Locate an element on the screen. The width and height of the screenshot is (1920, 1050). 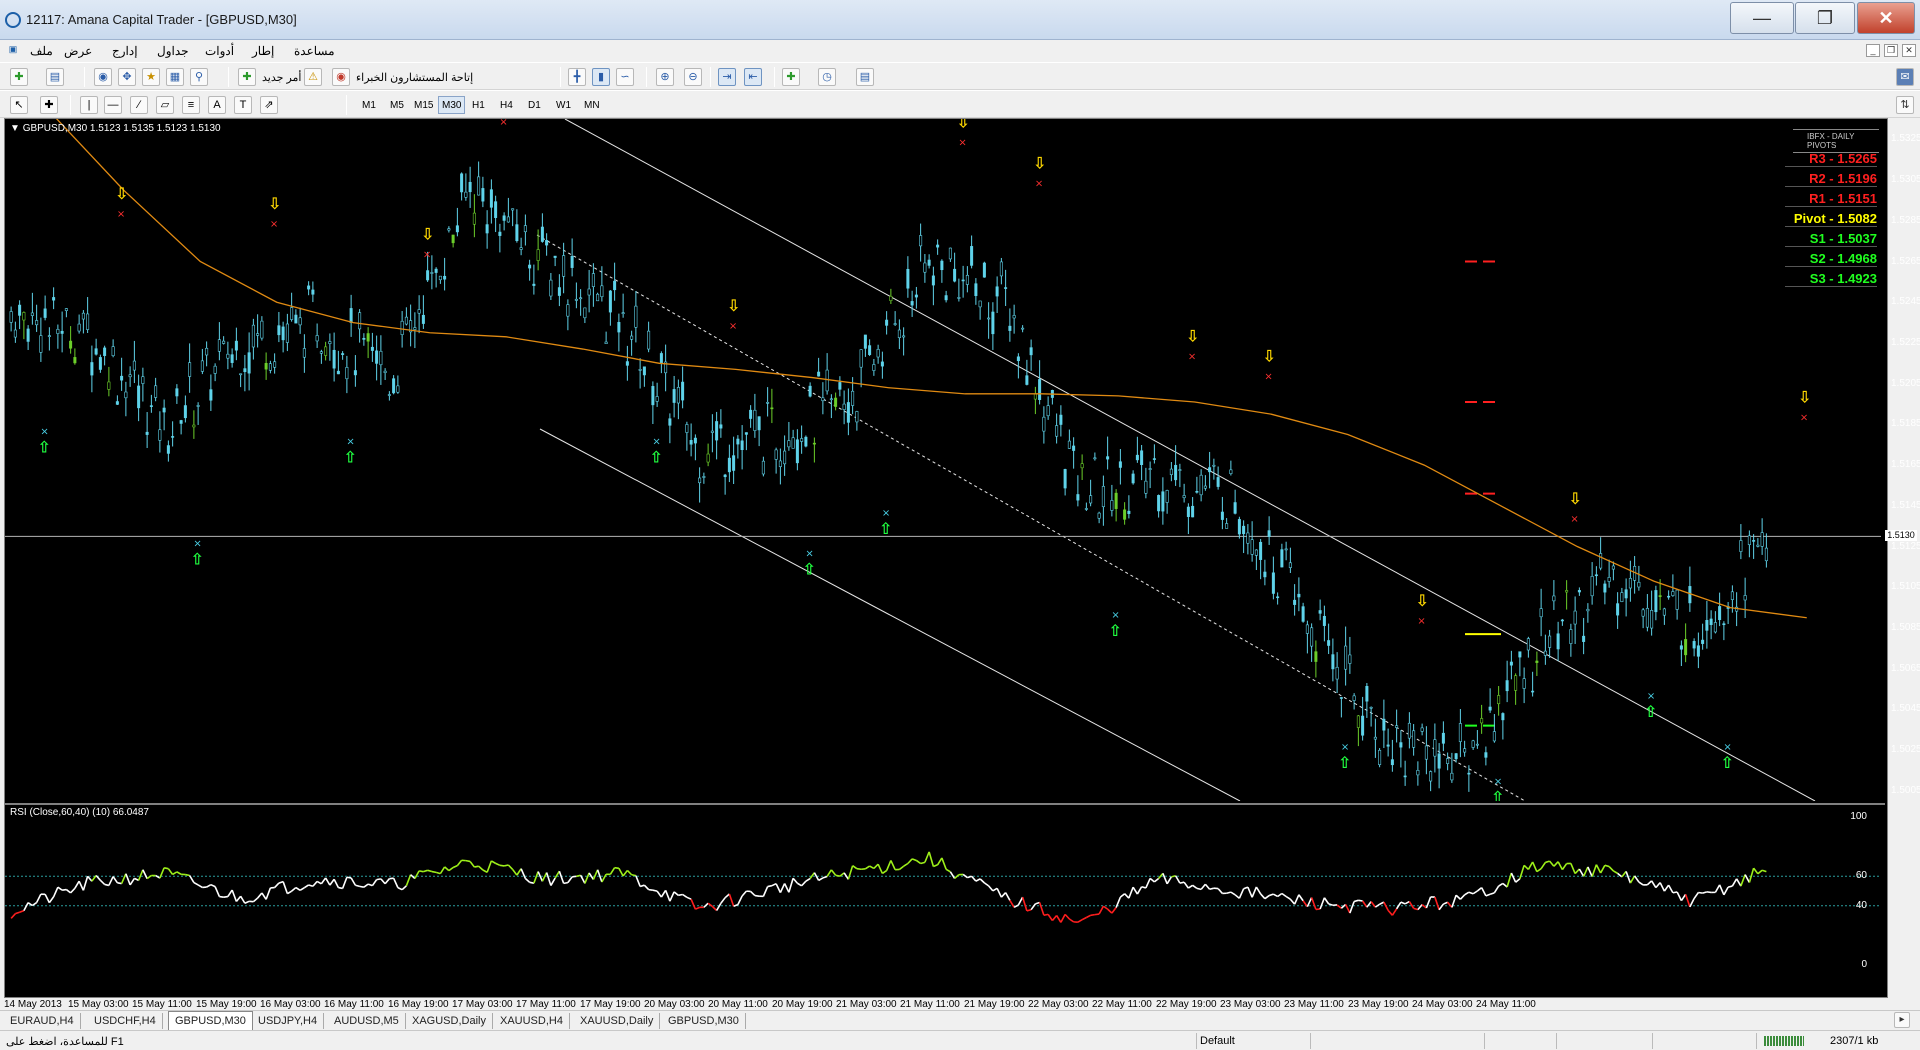
tab-xagusd-daily: XAGUSD,Daily is located at coordinates (449, 1021).